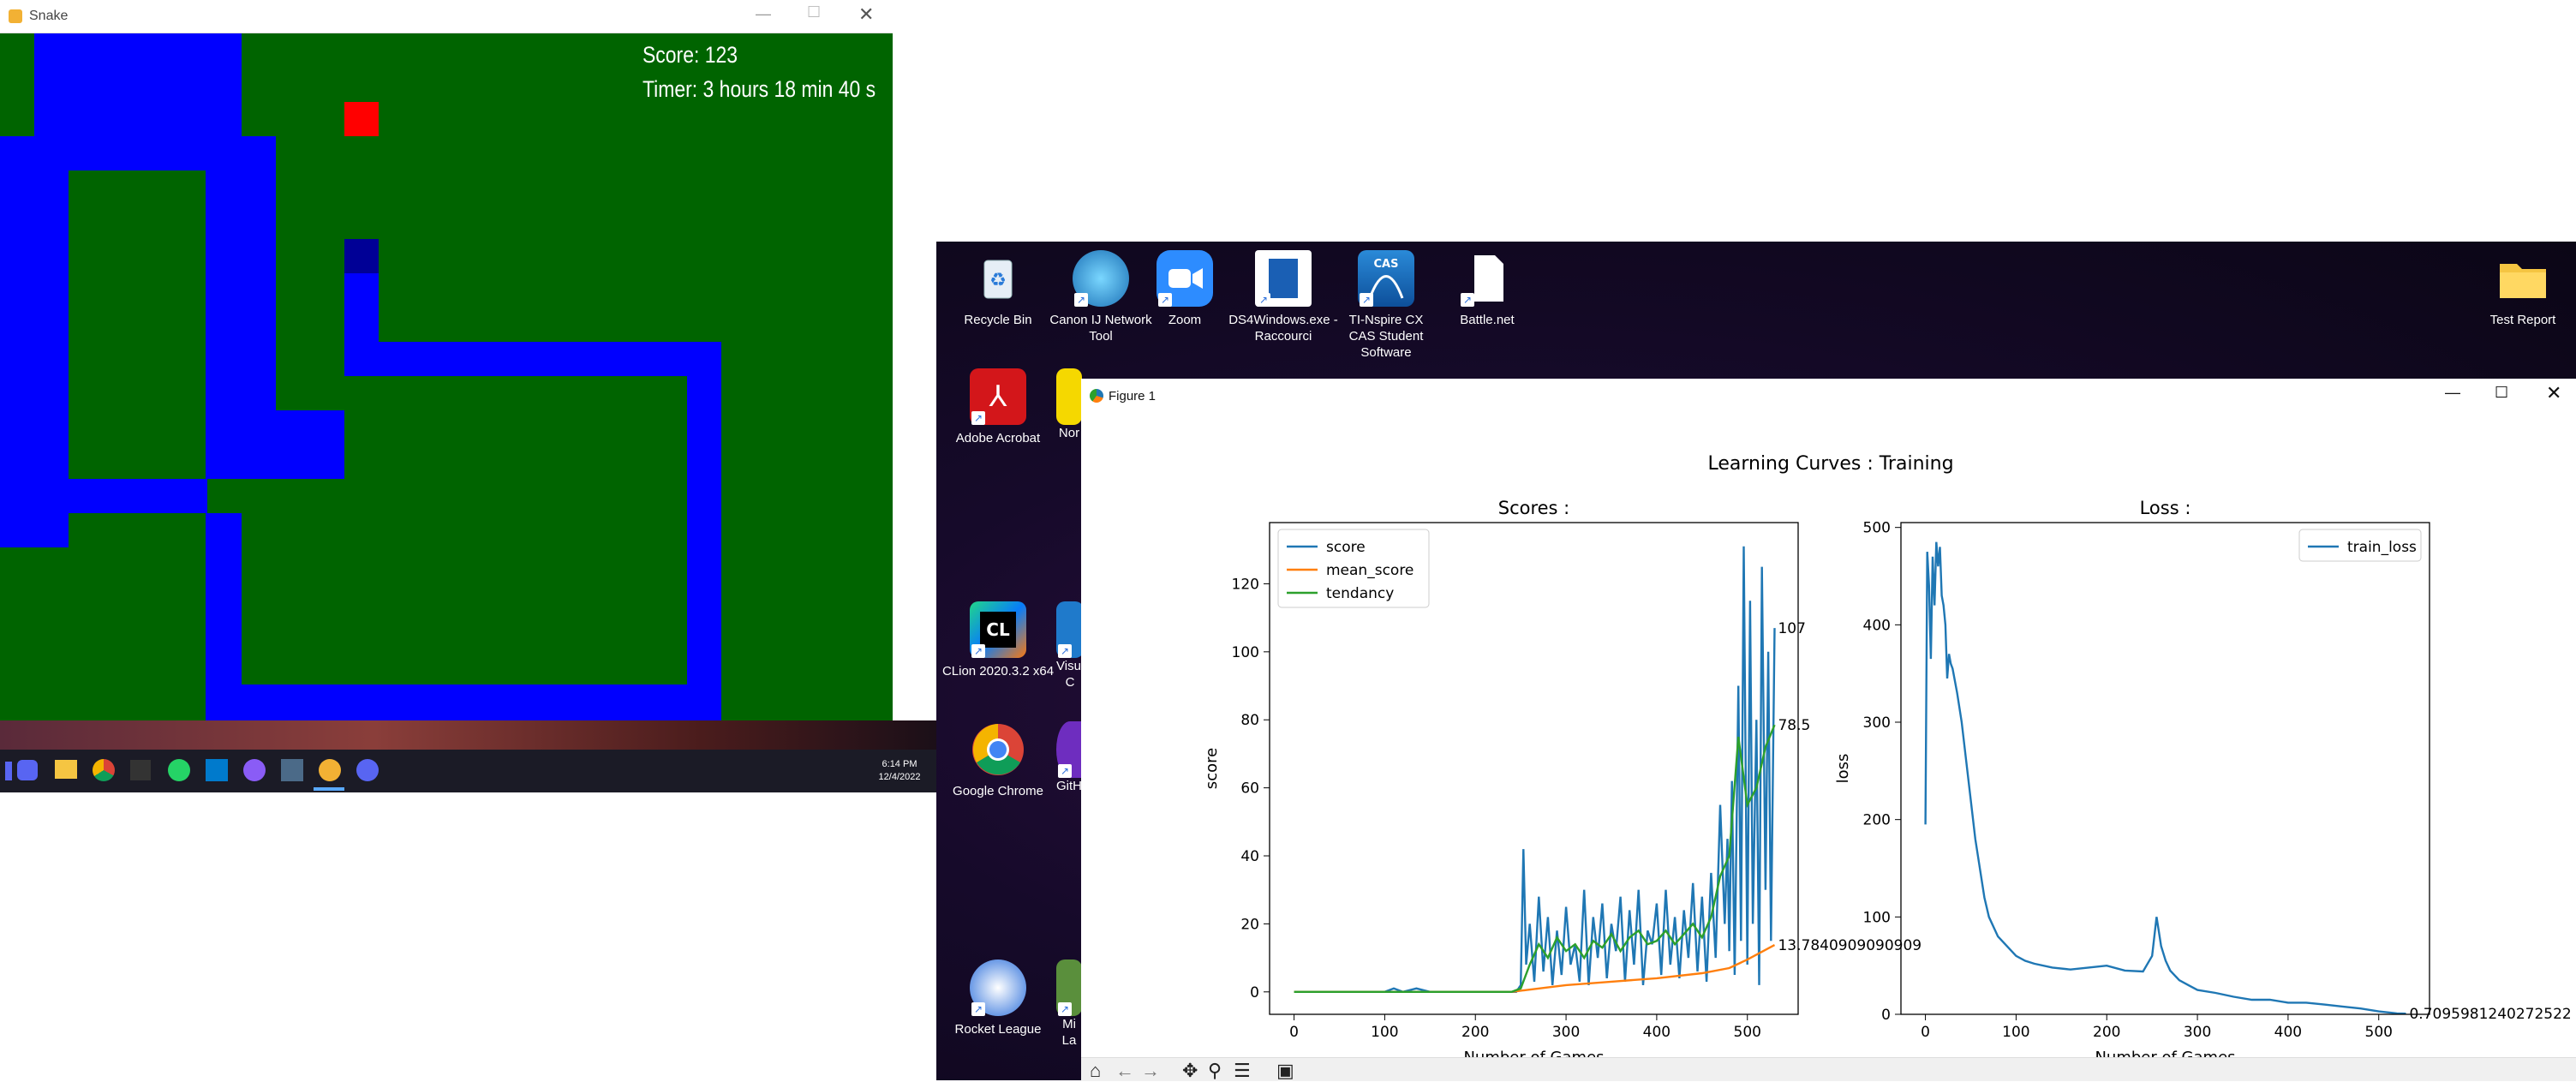 This screenshot has width=2576, height=1082. I want to click on series-train_loss, so click(2165, 778).